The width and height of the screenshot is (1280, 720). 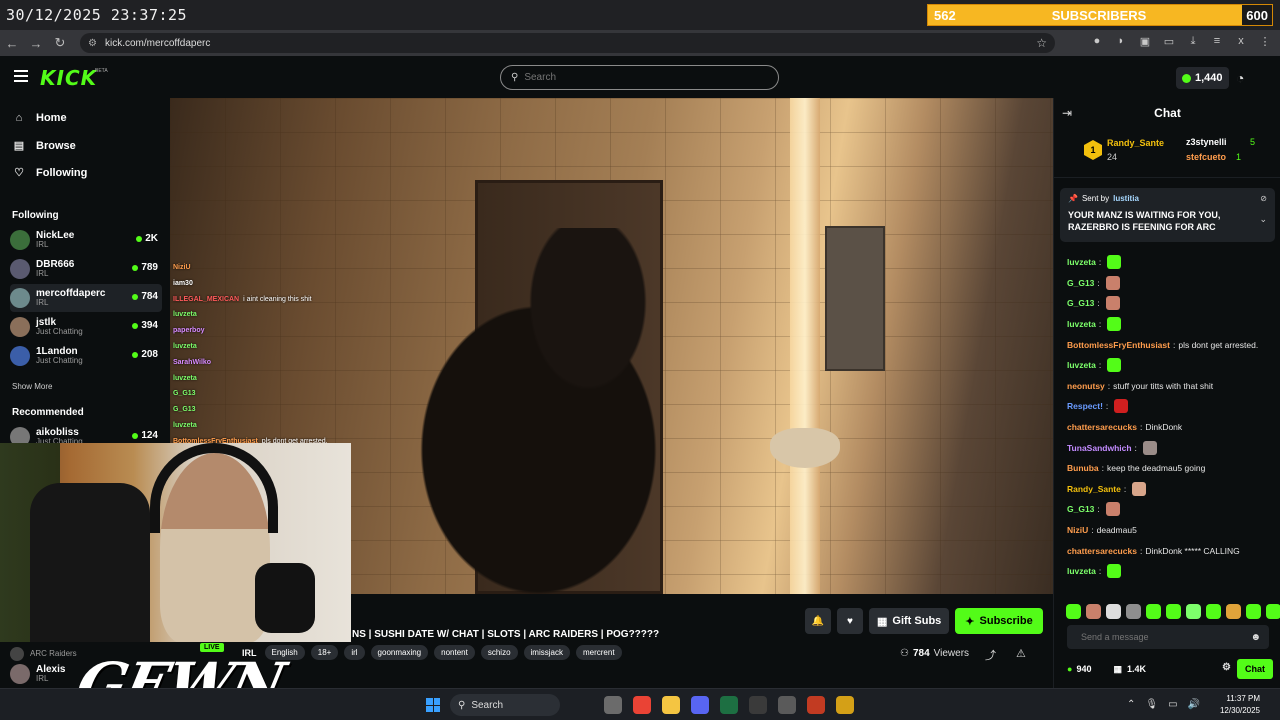 What do you see at coordinates (454, 652) in the screenshot?
I see `tag-chip: nontent` at bounding box center [454, 652].